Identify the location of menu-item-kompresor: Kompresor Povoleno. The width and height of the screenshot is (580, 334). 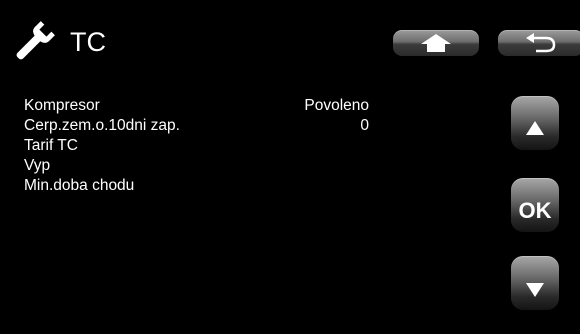
(196, 106).